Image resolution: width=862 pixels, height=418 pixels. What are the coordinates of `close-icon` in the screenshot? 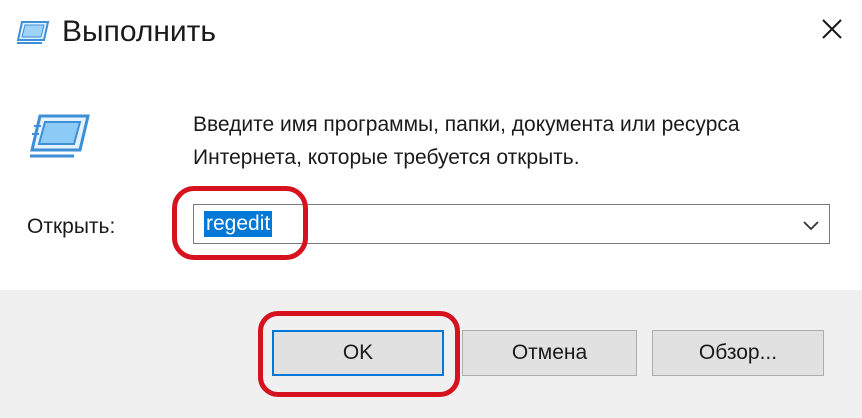 It's located at (832, 31).